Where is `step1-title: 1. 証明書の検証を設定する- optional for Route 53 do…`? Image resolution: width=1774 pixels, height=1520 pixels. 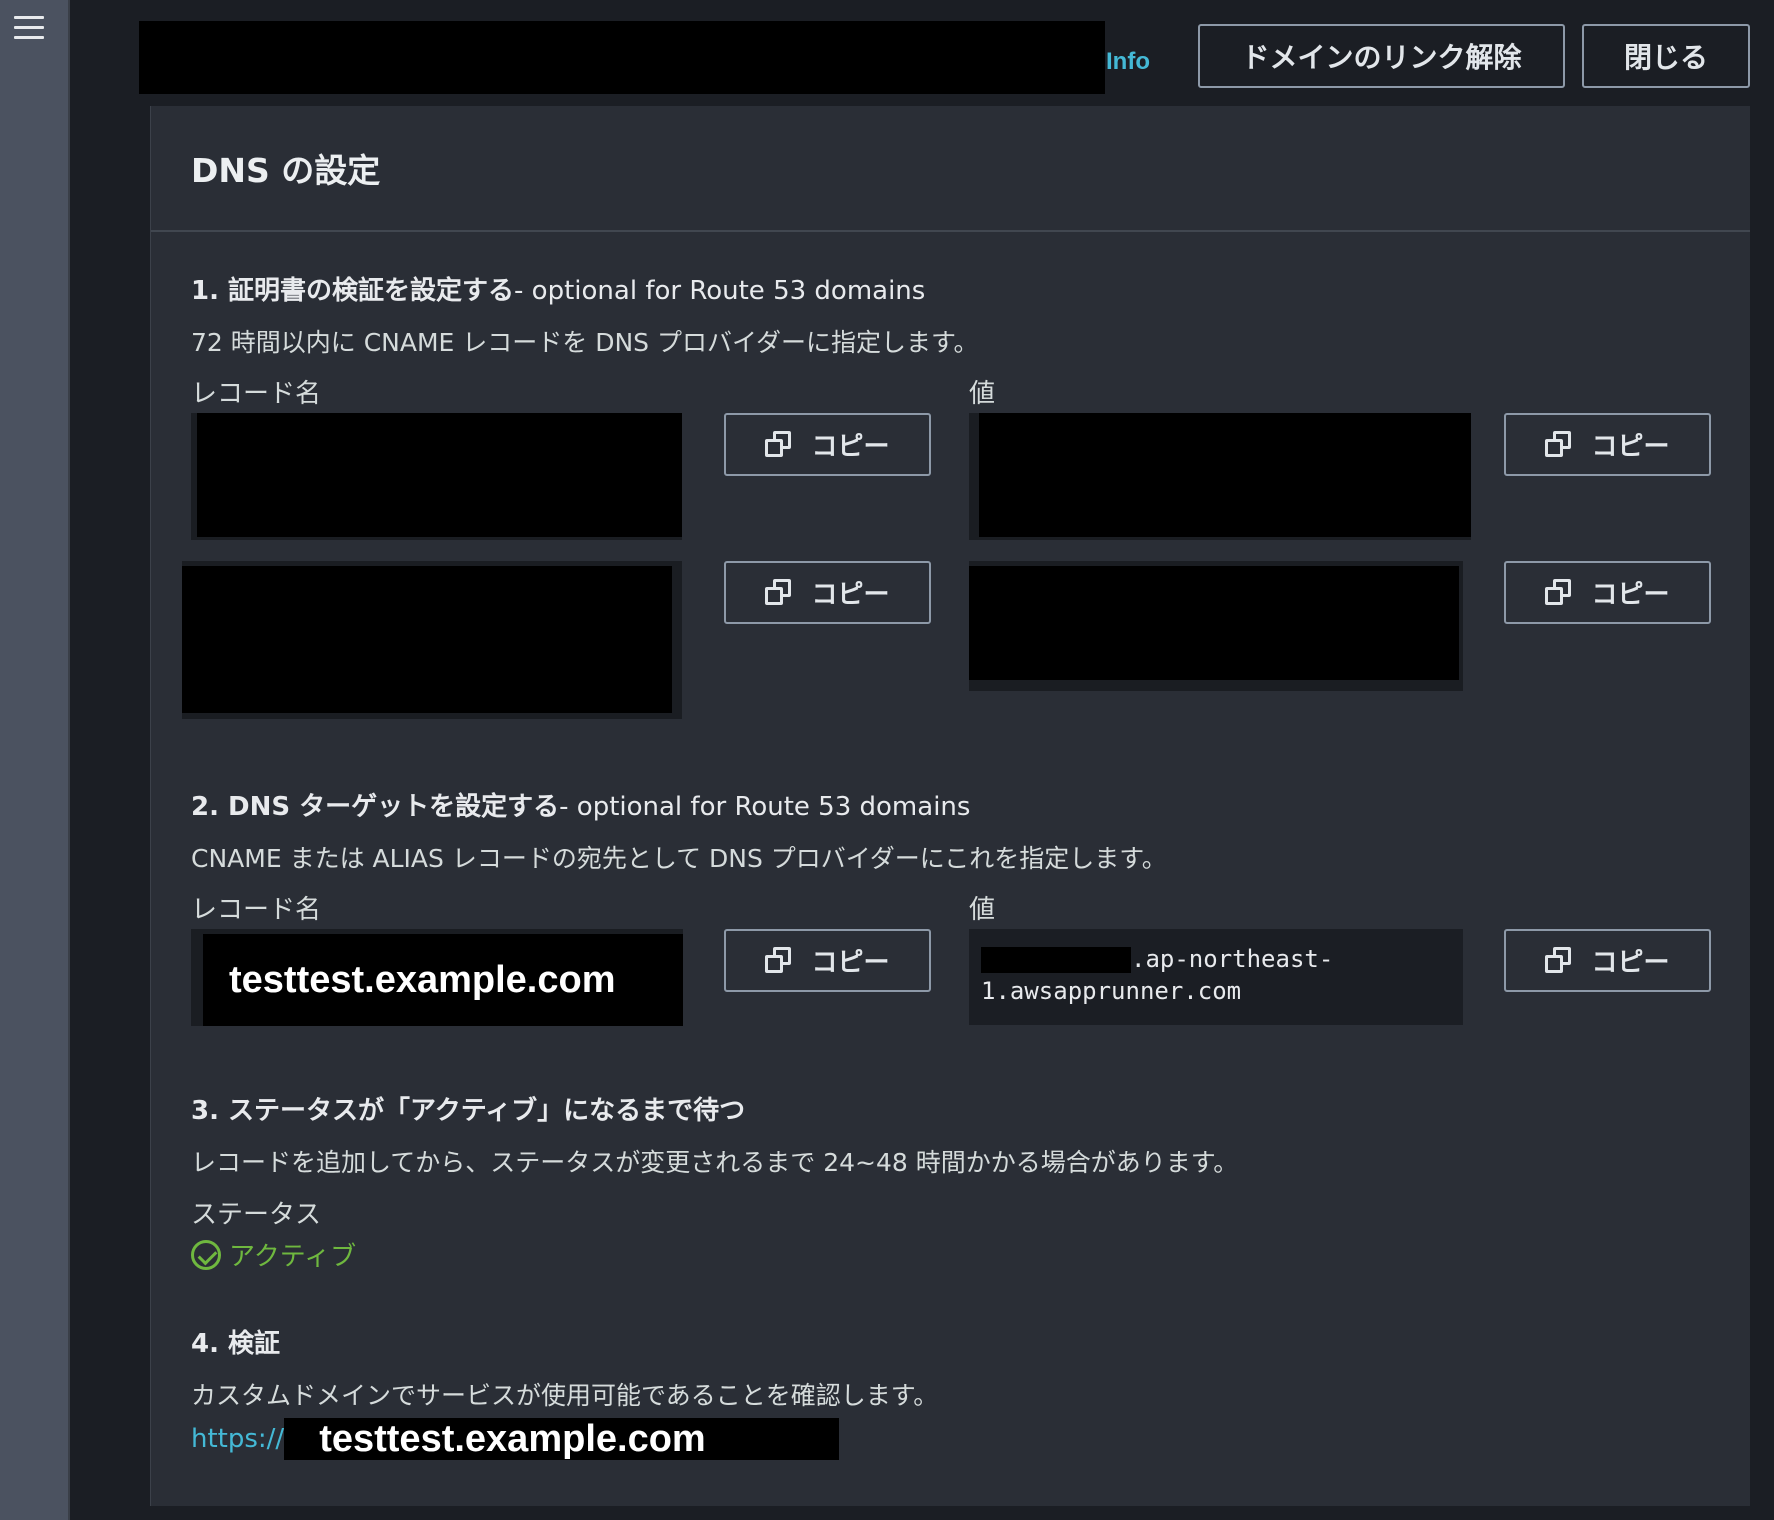 step1-title: 1. 証明書の検証を設定する- optional for Route 53 do… is located at coordinates (558, 288).